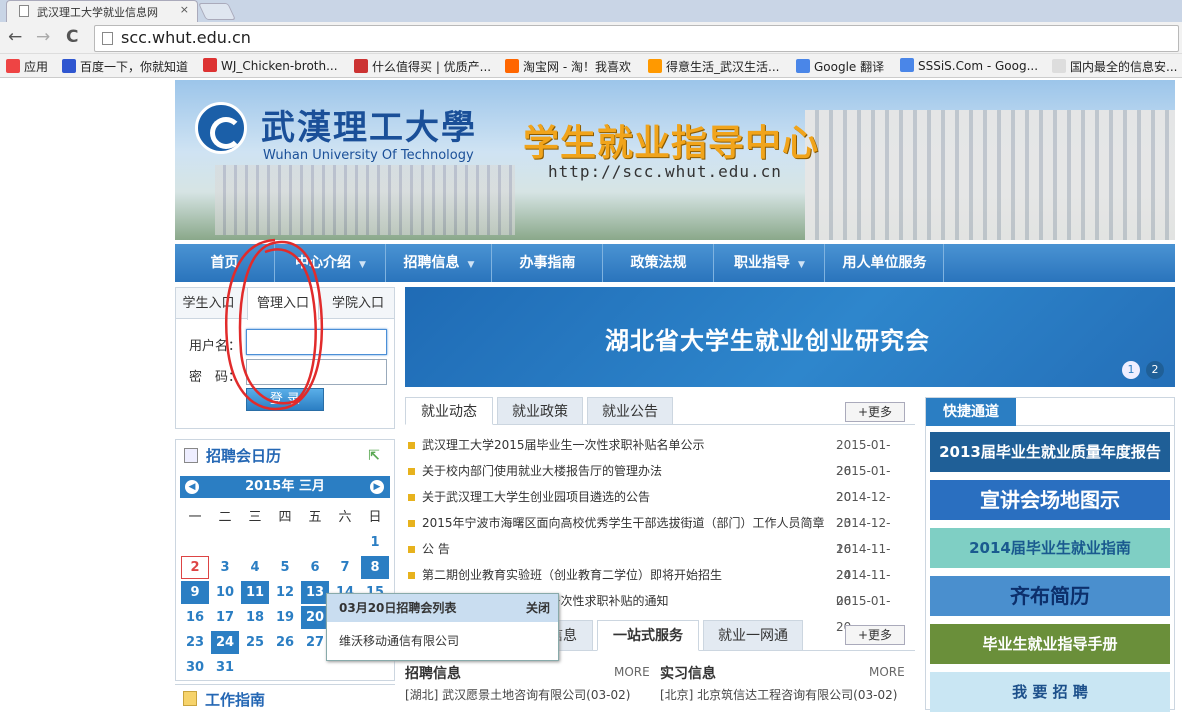 This screenshot has height=712, width=1182. Describe the element at coordinates (43, 37) in the screenshot. I see `forward-arrow-icon: →` at that location.